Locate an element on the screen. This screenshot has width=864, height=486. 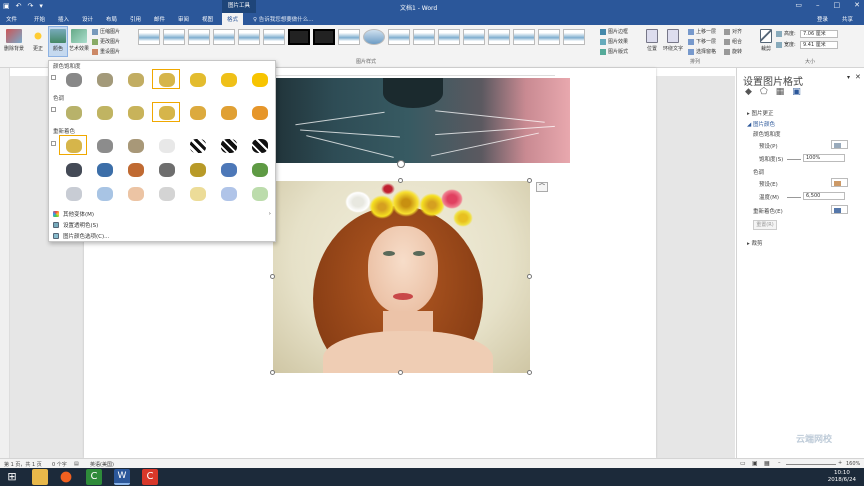
camtasia-recorder-icon: C is located at coordinates (150, 477).